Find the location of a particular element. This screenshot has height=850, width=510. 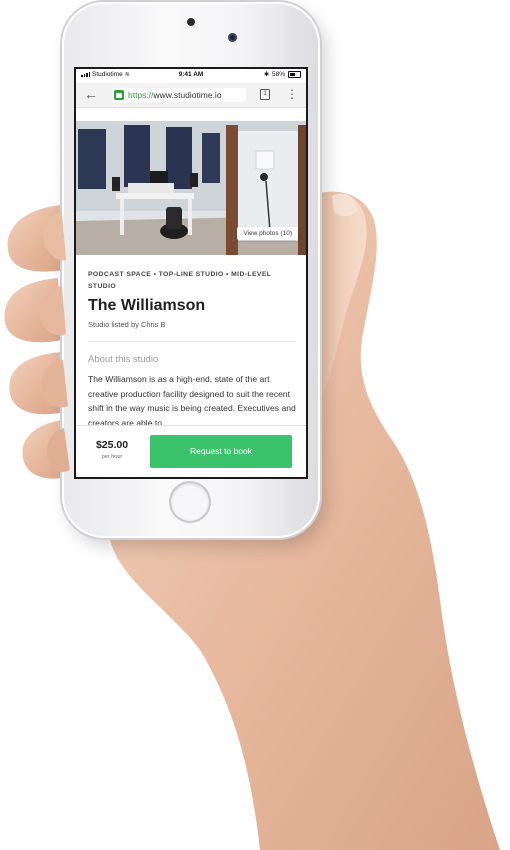

earpiece-speaker is located at coordinates (191, 22).